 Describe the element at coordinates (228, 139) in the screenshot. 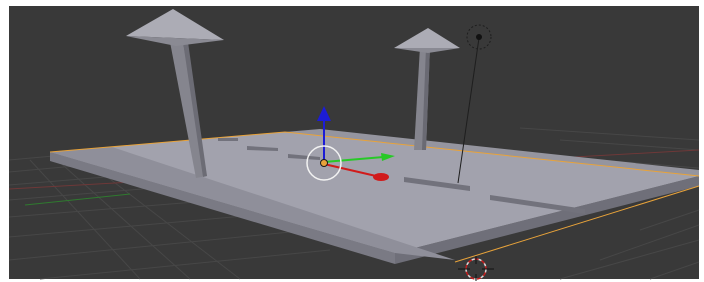

I see `lane-mark` at that location.